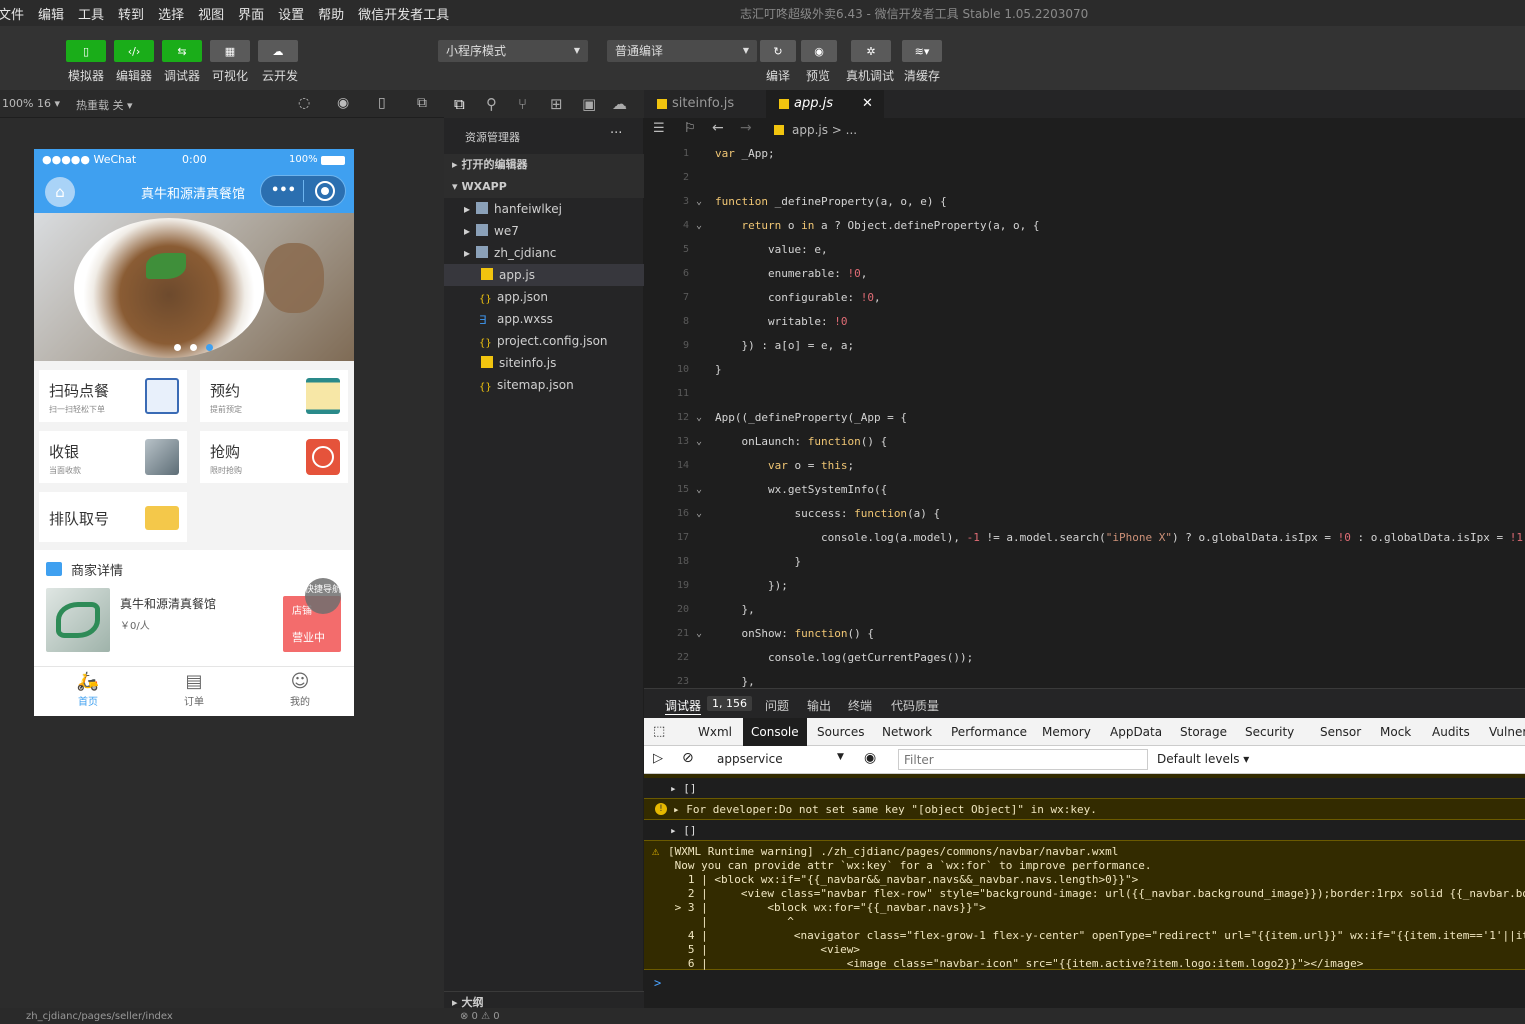 Image resolution: width=1525 pixels, height=1024 pixels. I want to click on code-line: 19 });, so click(1084, 586).